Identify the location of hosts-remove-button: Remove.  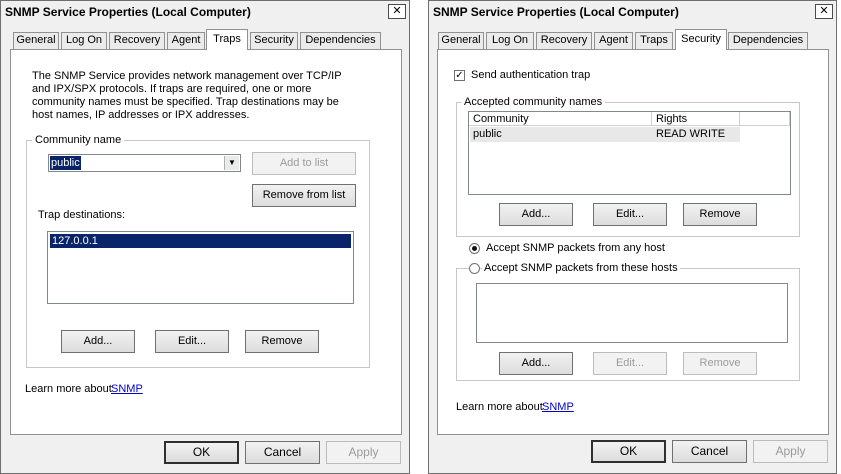
(720, 363).